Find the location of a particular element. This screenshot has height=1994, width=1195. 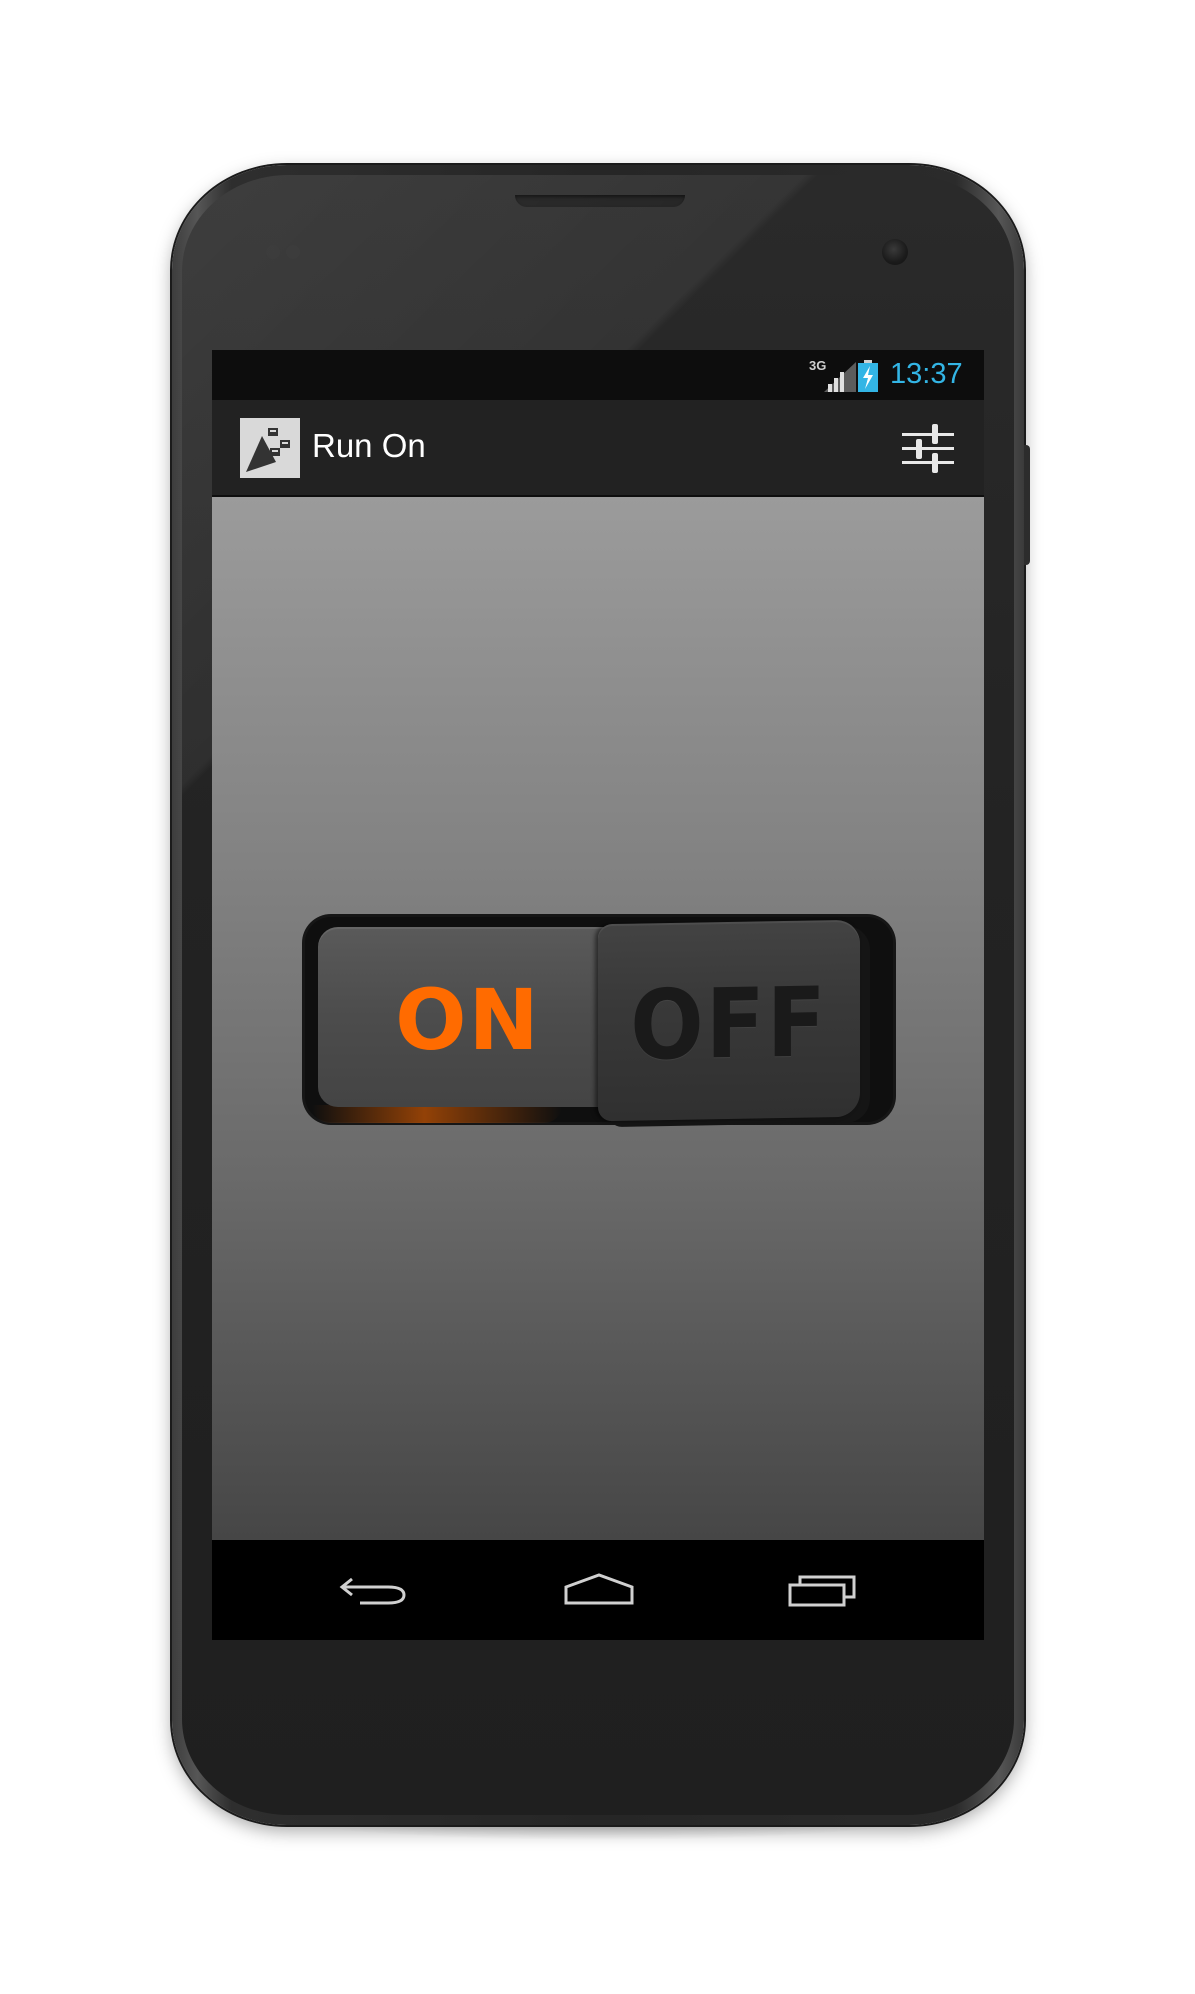

off-side: OFF is located at coordinates (729, 1020).